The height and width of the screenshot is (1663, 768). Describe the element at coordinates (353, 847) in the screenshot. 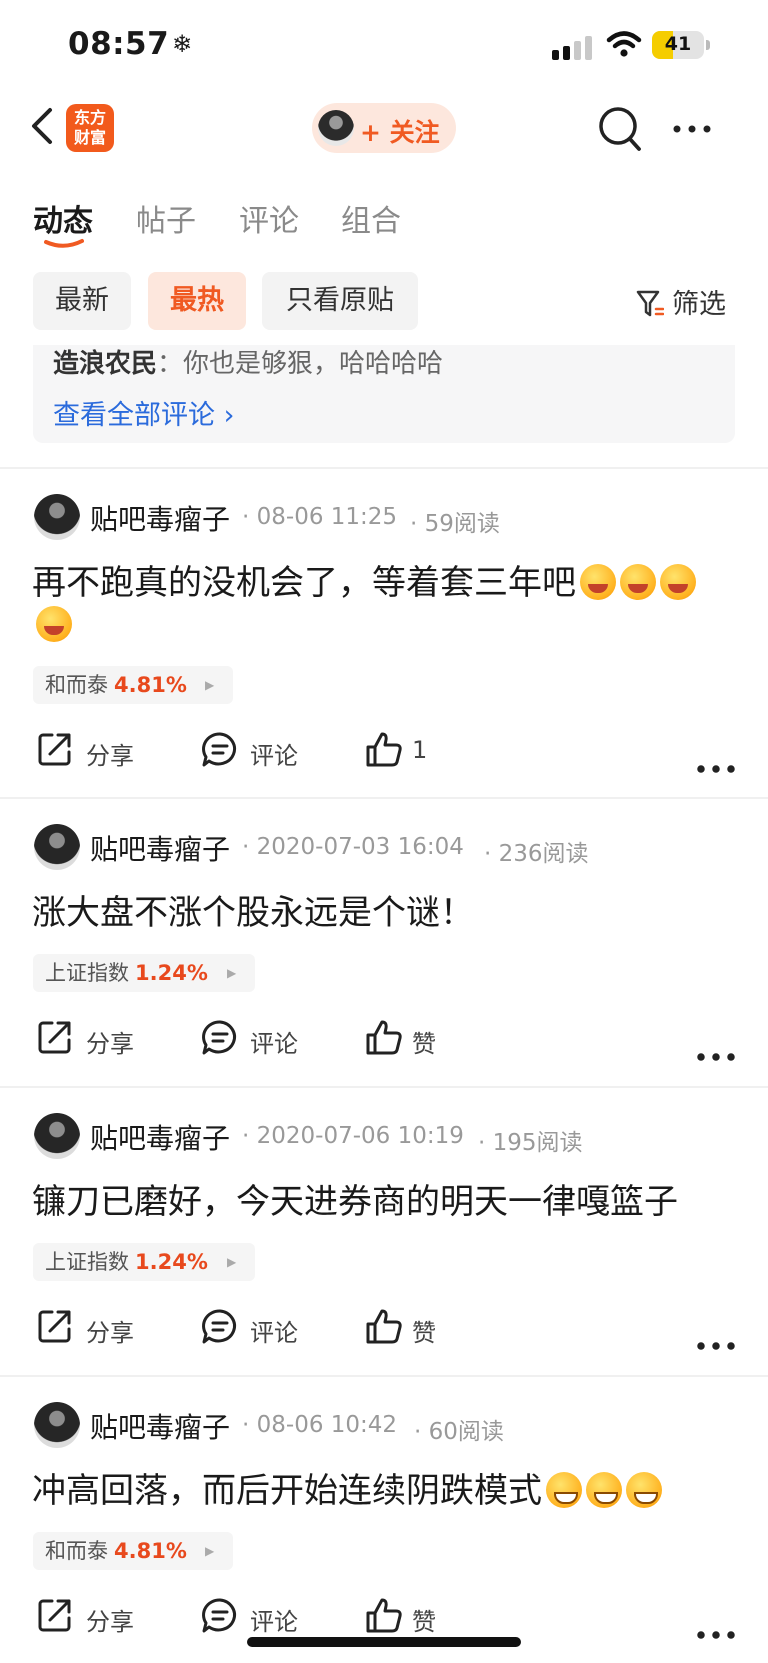

I see `post-date: · 2020-07-03 16:04` at that location.